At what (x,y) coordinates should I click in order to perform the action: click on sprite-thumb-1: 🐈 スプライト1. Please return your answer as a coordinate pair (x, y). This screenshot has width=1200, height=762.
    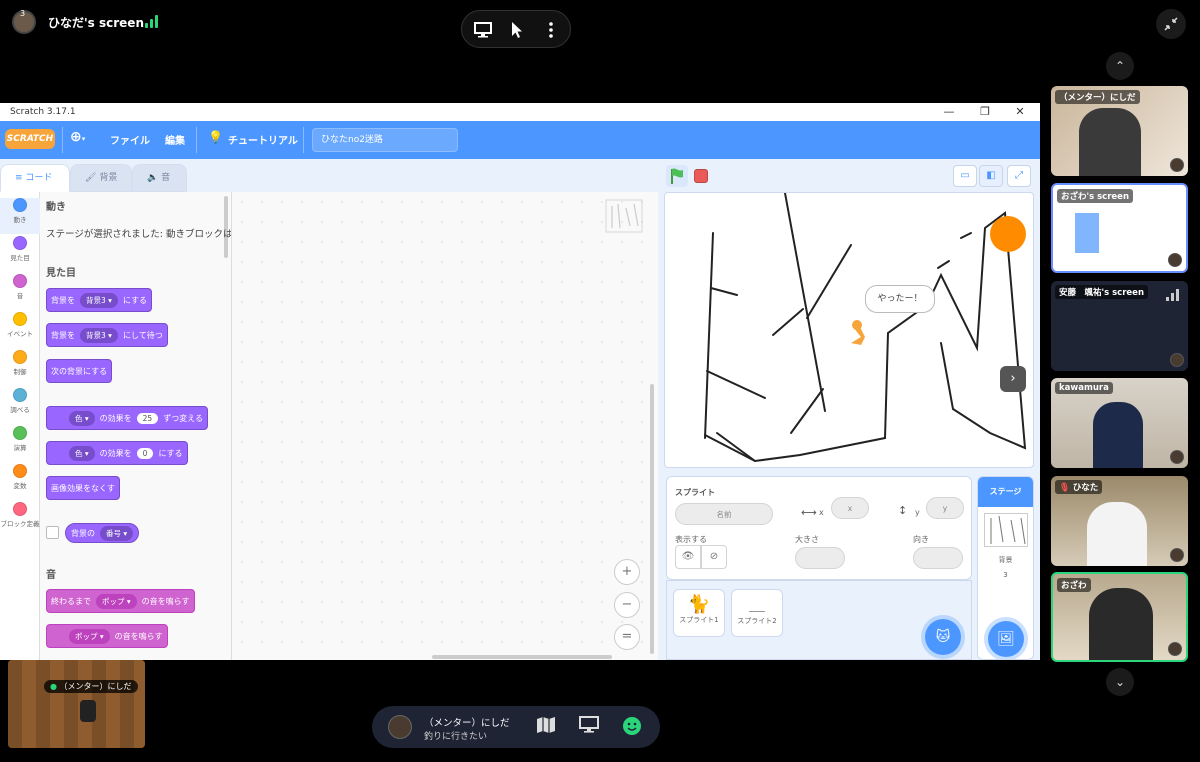
    Looking at the image, I should click on (699, 613).